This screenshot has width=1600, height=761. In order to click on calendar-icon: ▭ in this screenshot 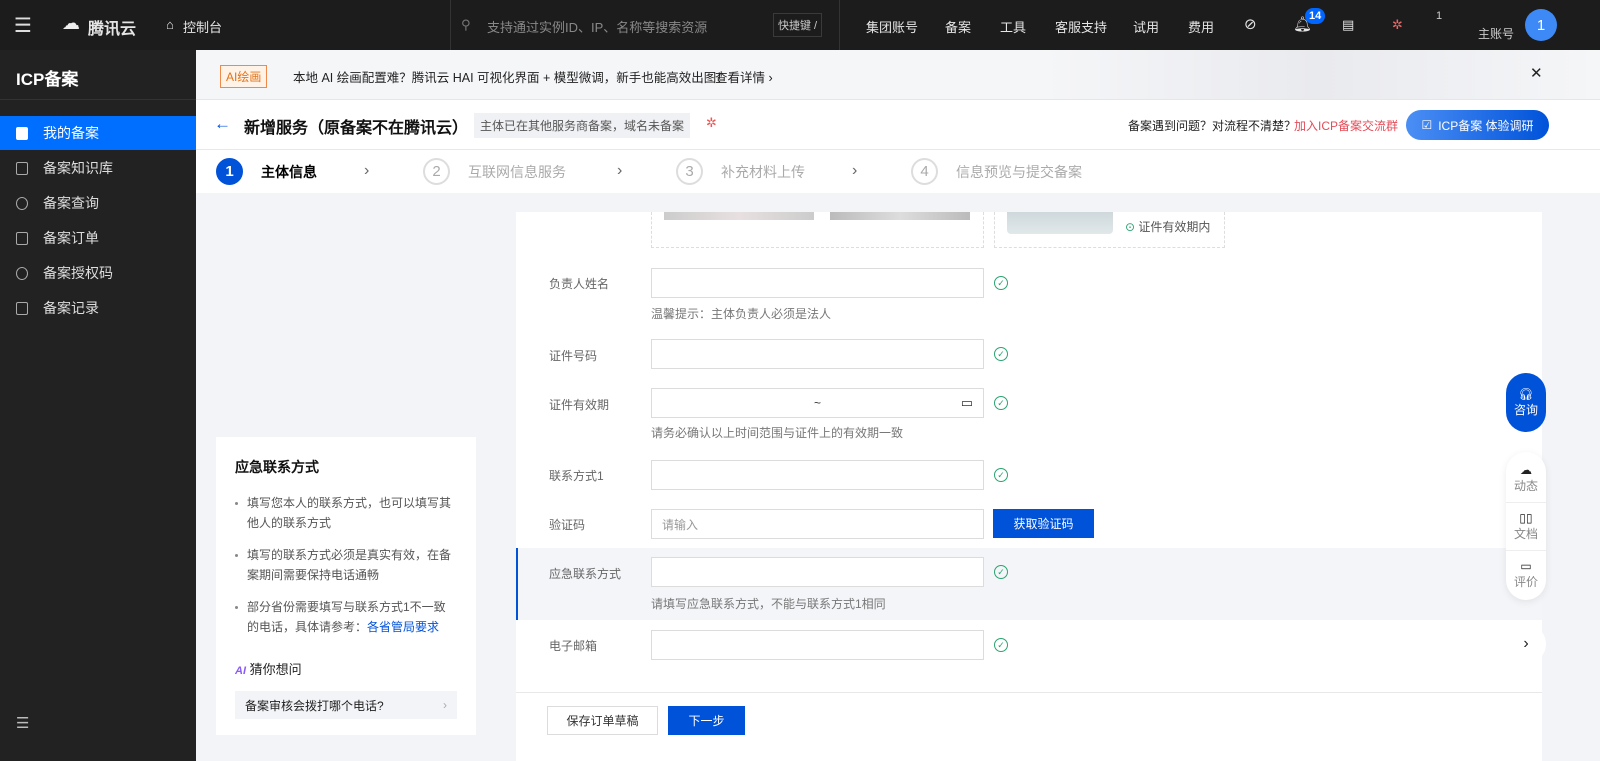, I will do `click(967, 403)`.